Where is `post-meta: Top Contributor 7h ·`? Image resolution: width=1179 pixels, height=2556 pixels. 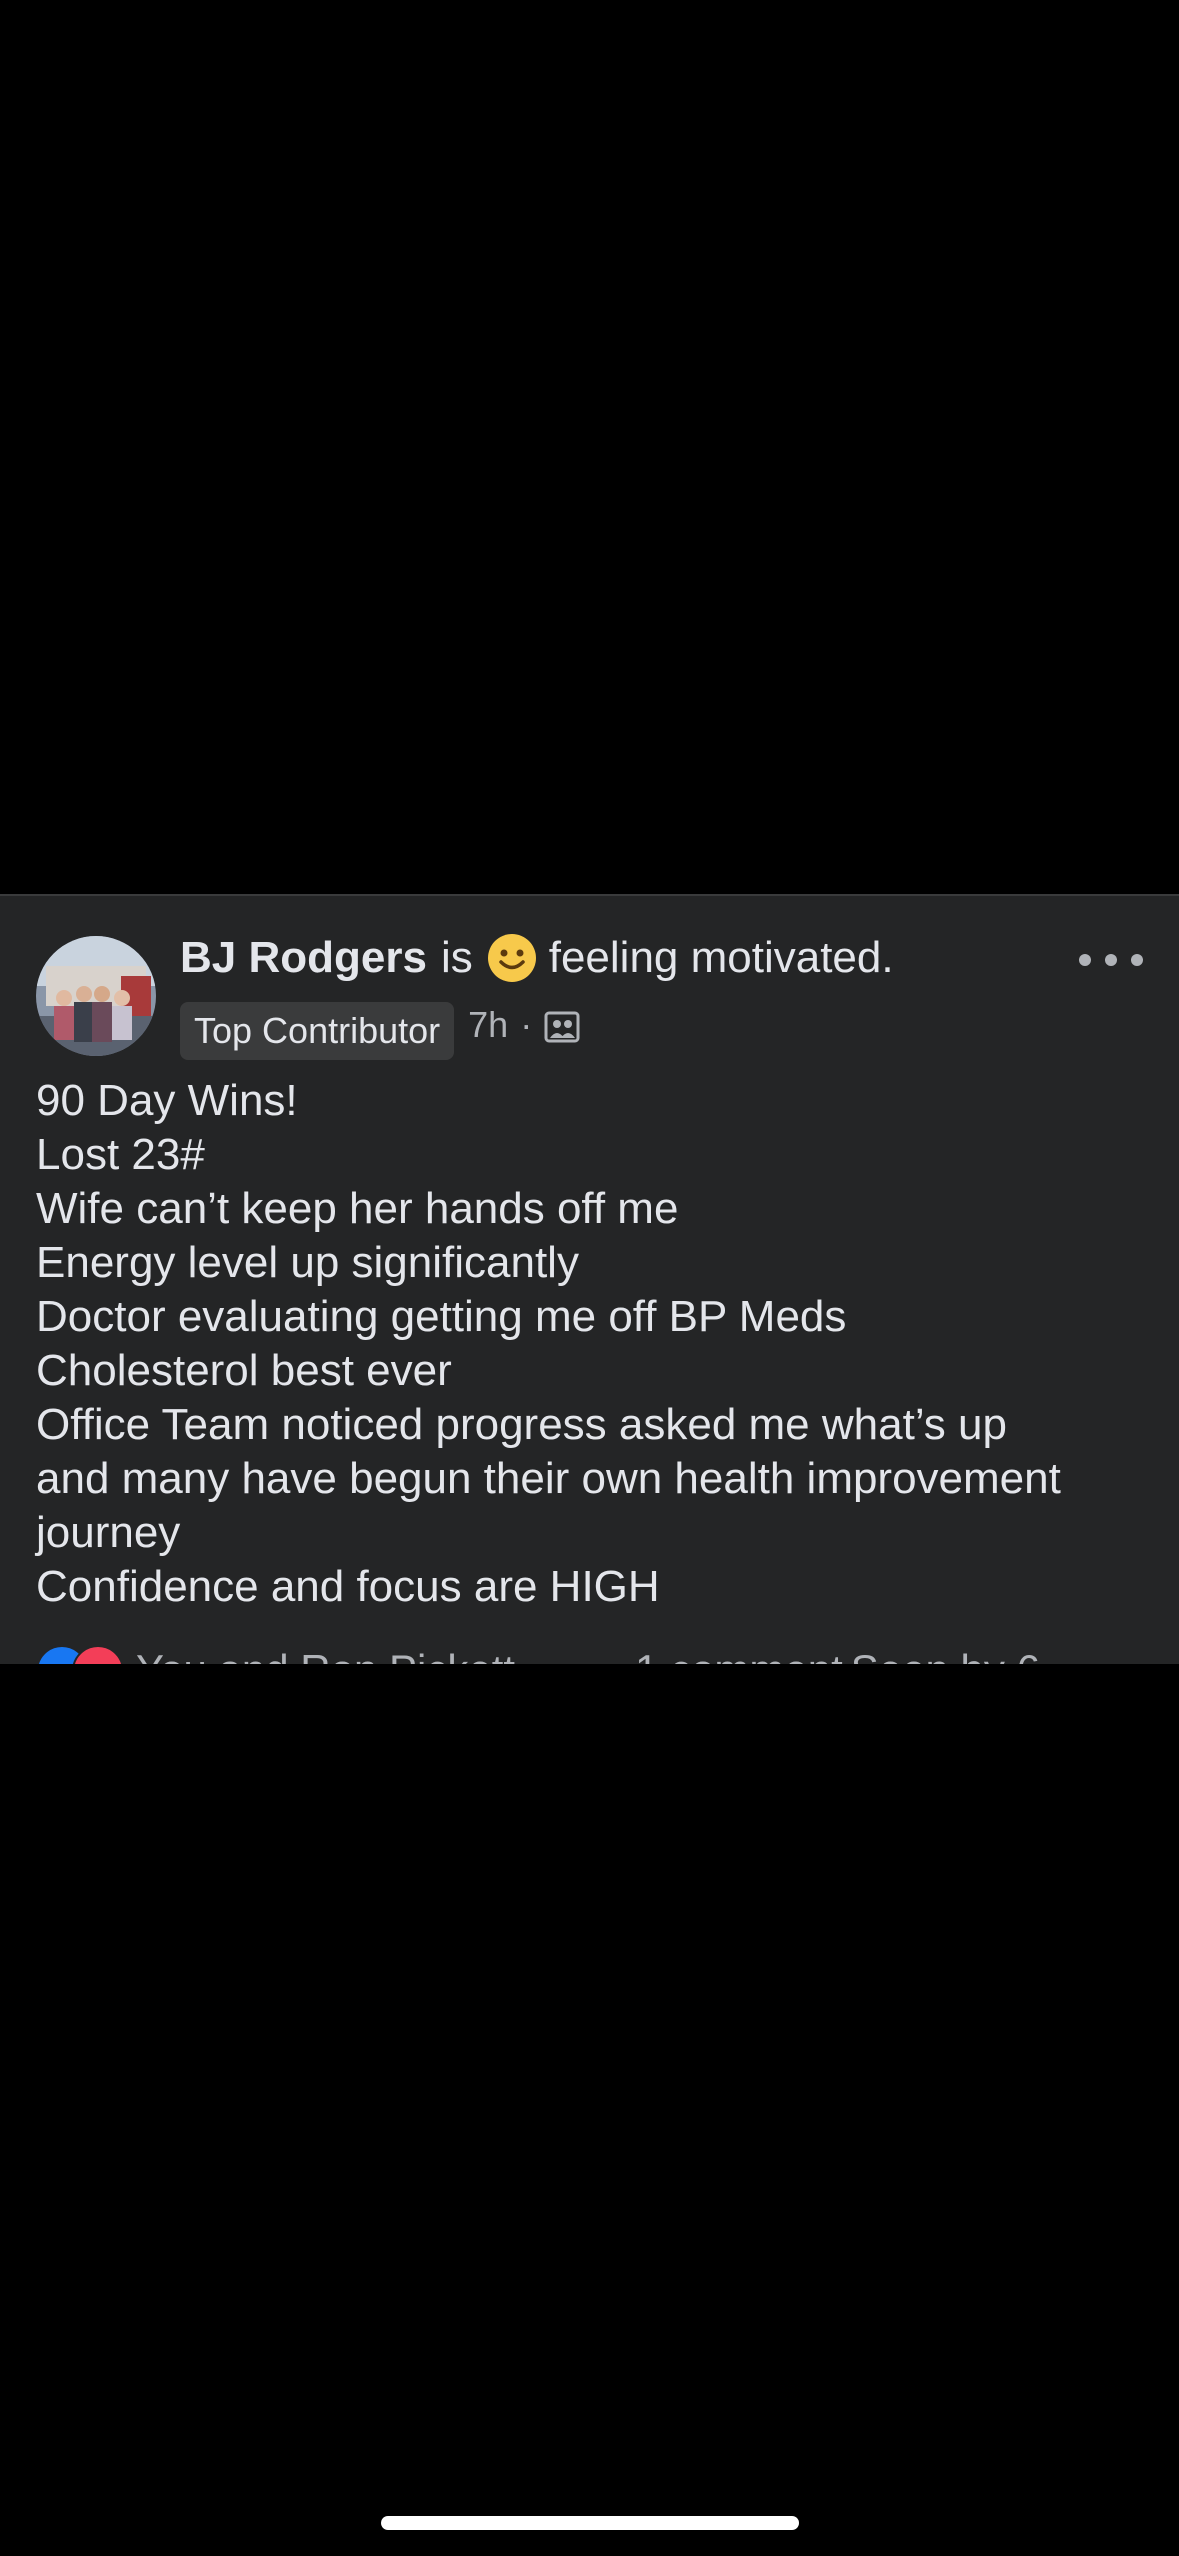 post-meta: Top Contributor 7h · is located at coordinates (380, 1031).